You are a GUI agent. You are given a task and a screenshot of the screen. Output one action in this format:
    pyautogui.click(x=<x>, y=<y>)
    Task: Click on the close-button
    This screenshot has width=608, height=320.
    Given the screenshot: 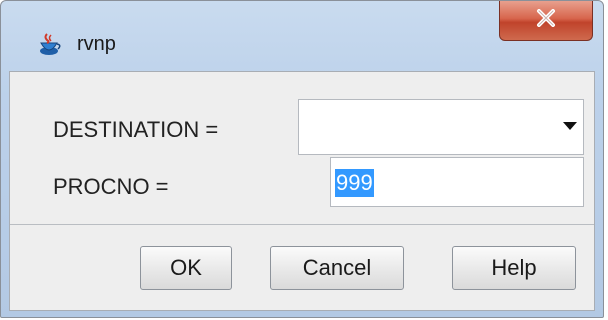 What is the action you would take?
    pyautogui.click(x=546, y=21)
    